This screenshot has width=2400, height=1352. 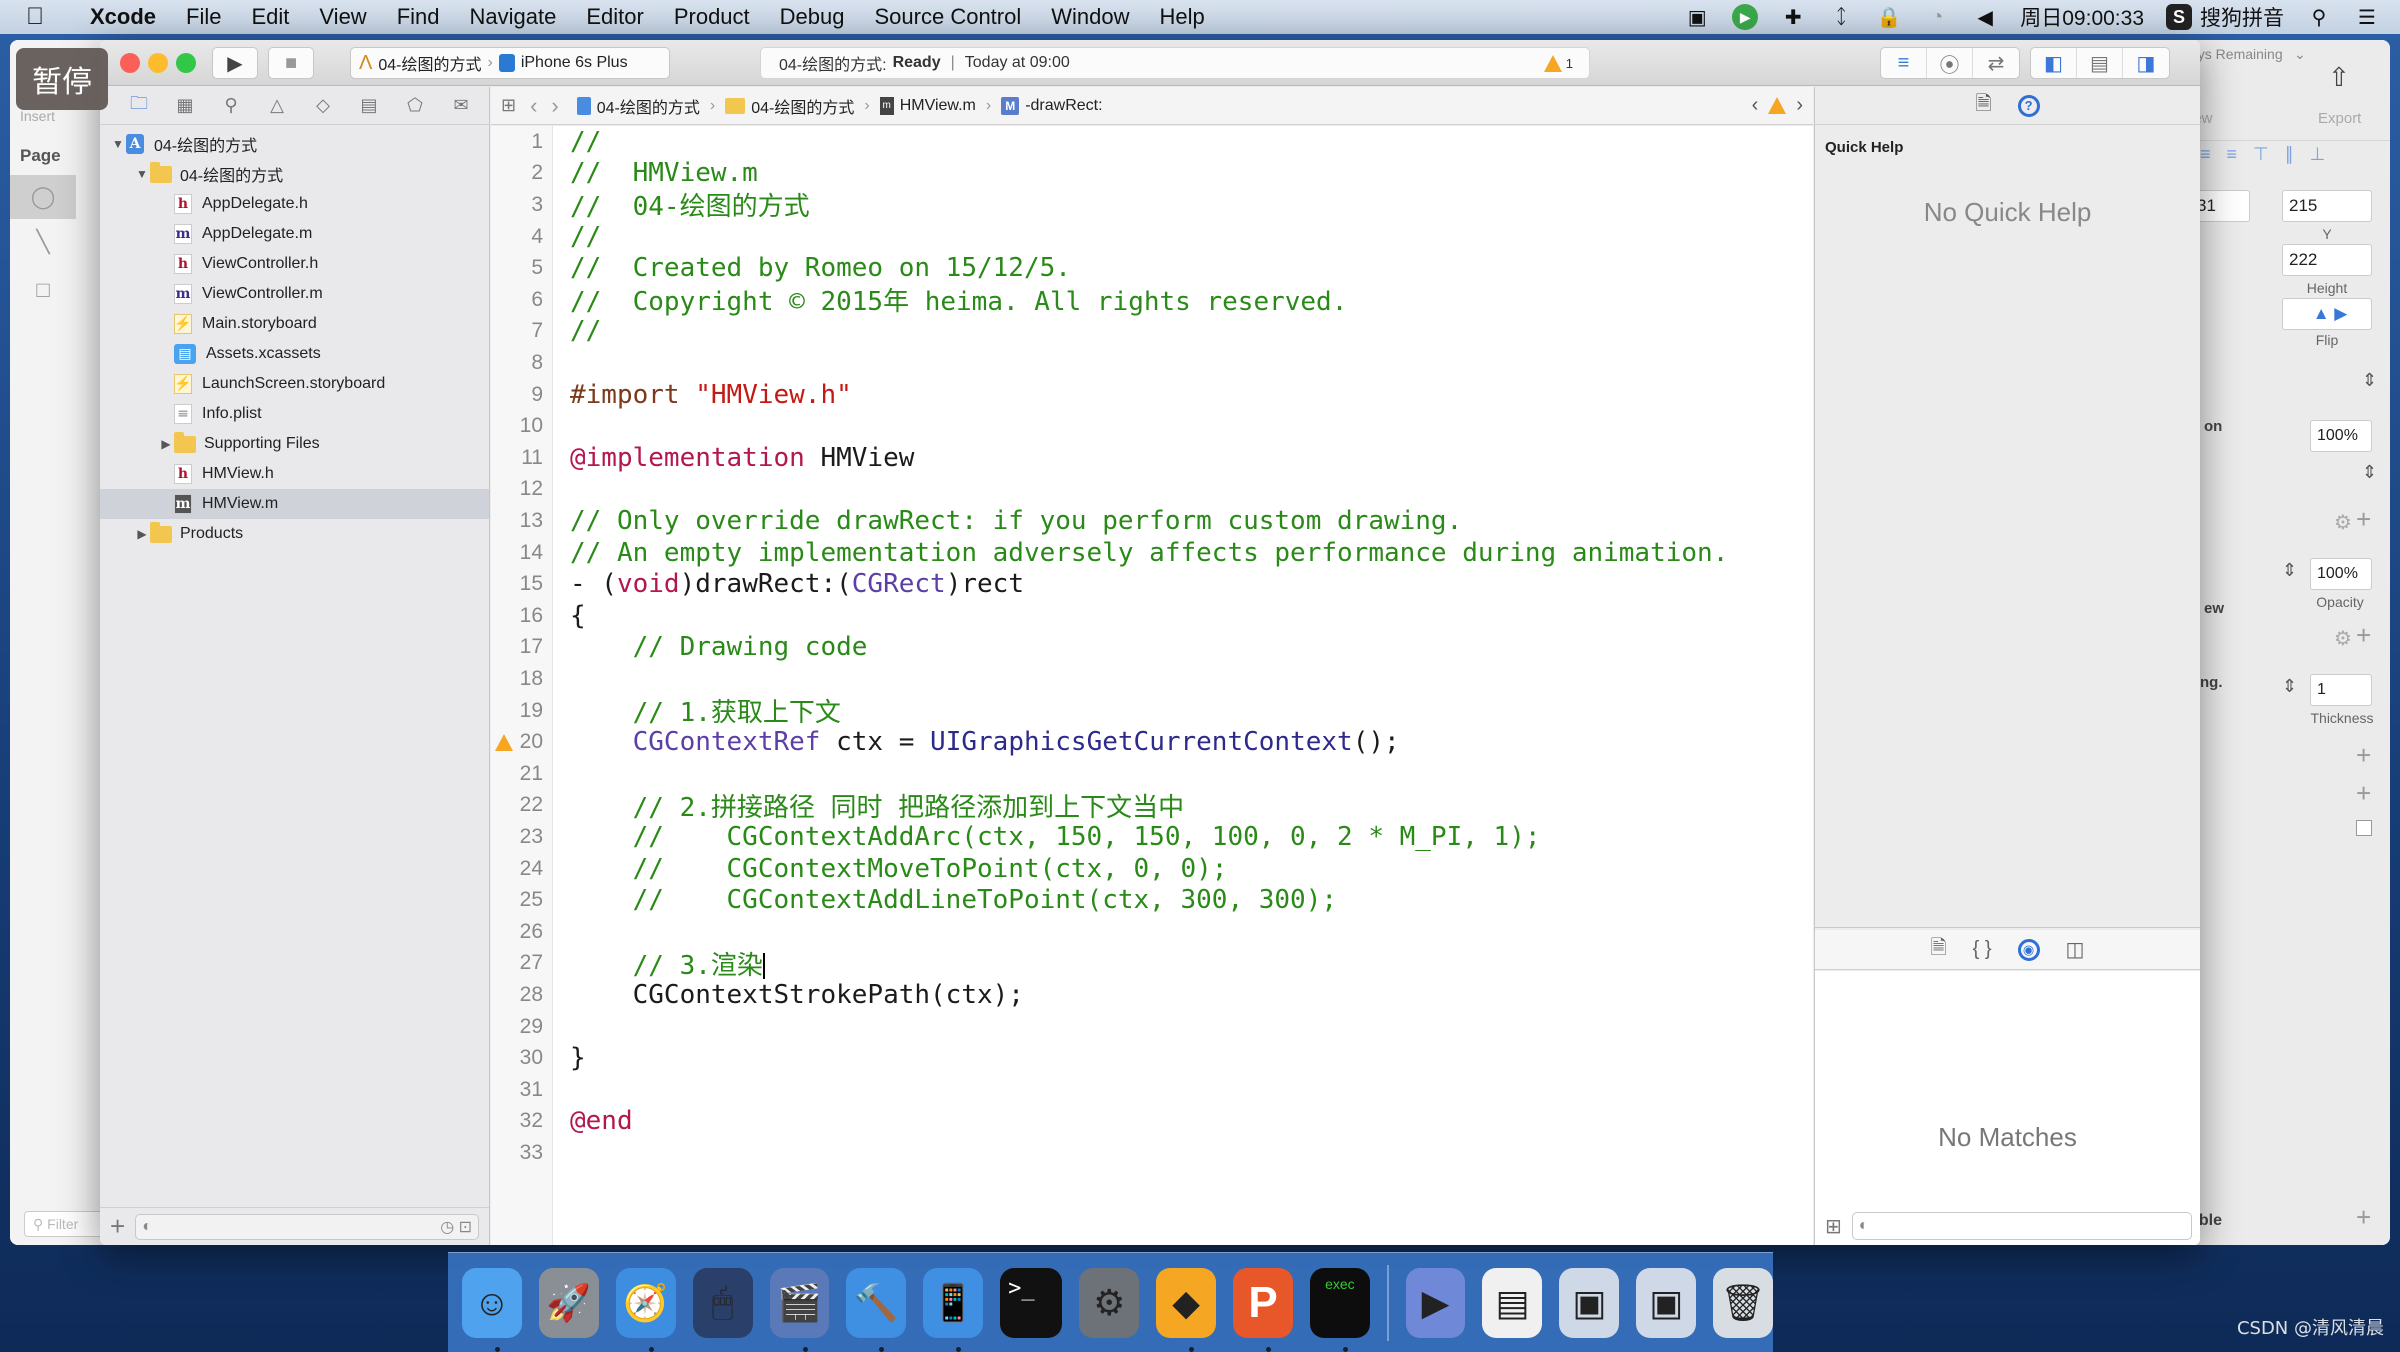 What do you see at coordinates (342, 17) in the screenshot?
I see `menu-view: View` at bounding box center [342, 17].